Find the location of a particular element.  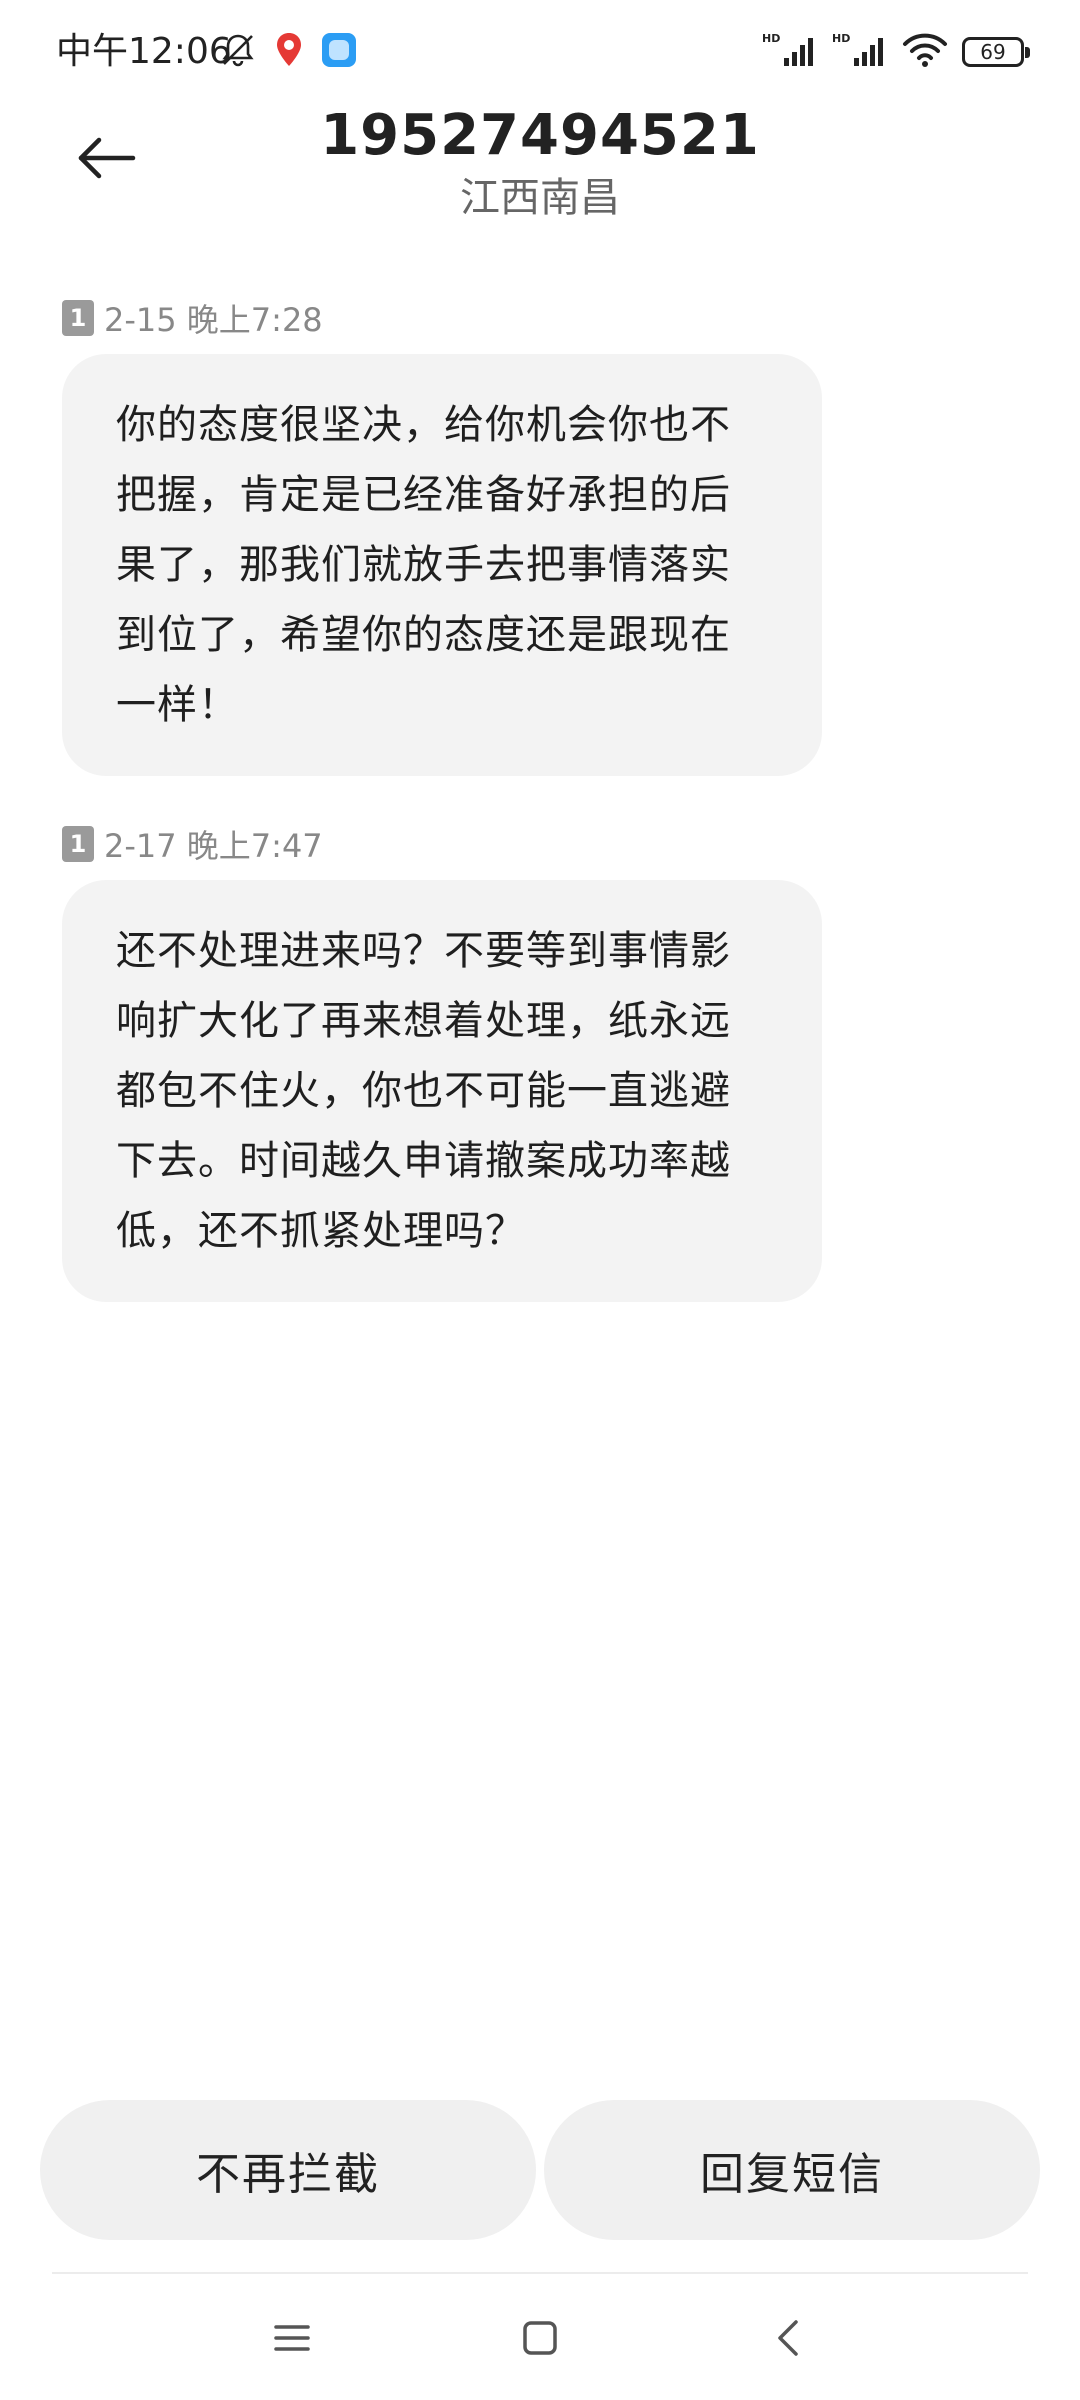

home-button is located at coordinates (540, 2340).